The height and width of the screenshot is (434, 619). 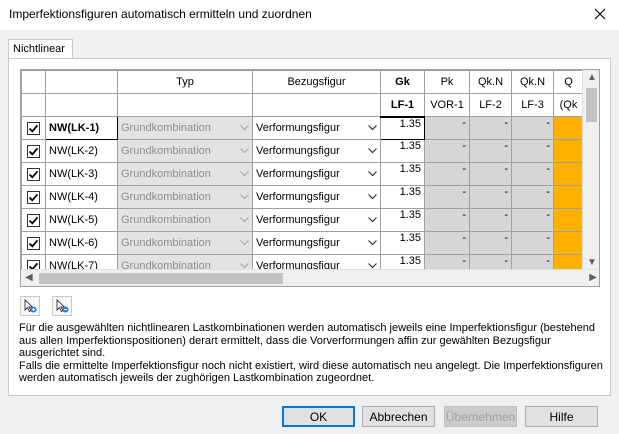 I want to click on row-name: NW(LK-4), so click(x=81, y=197).